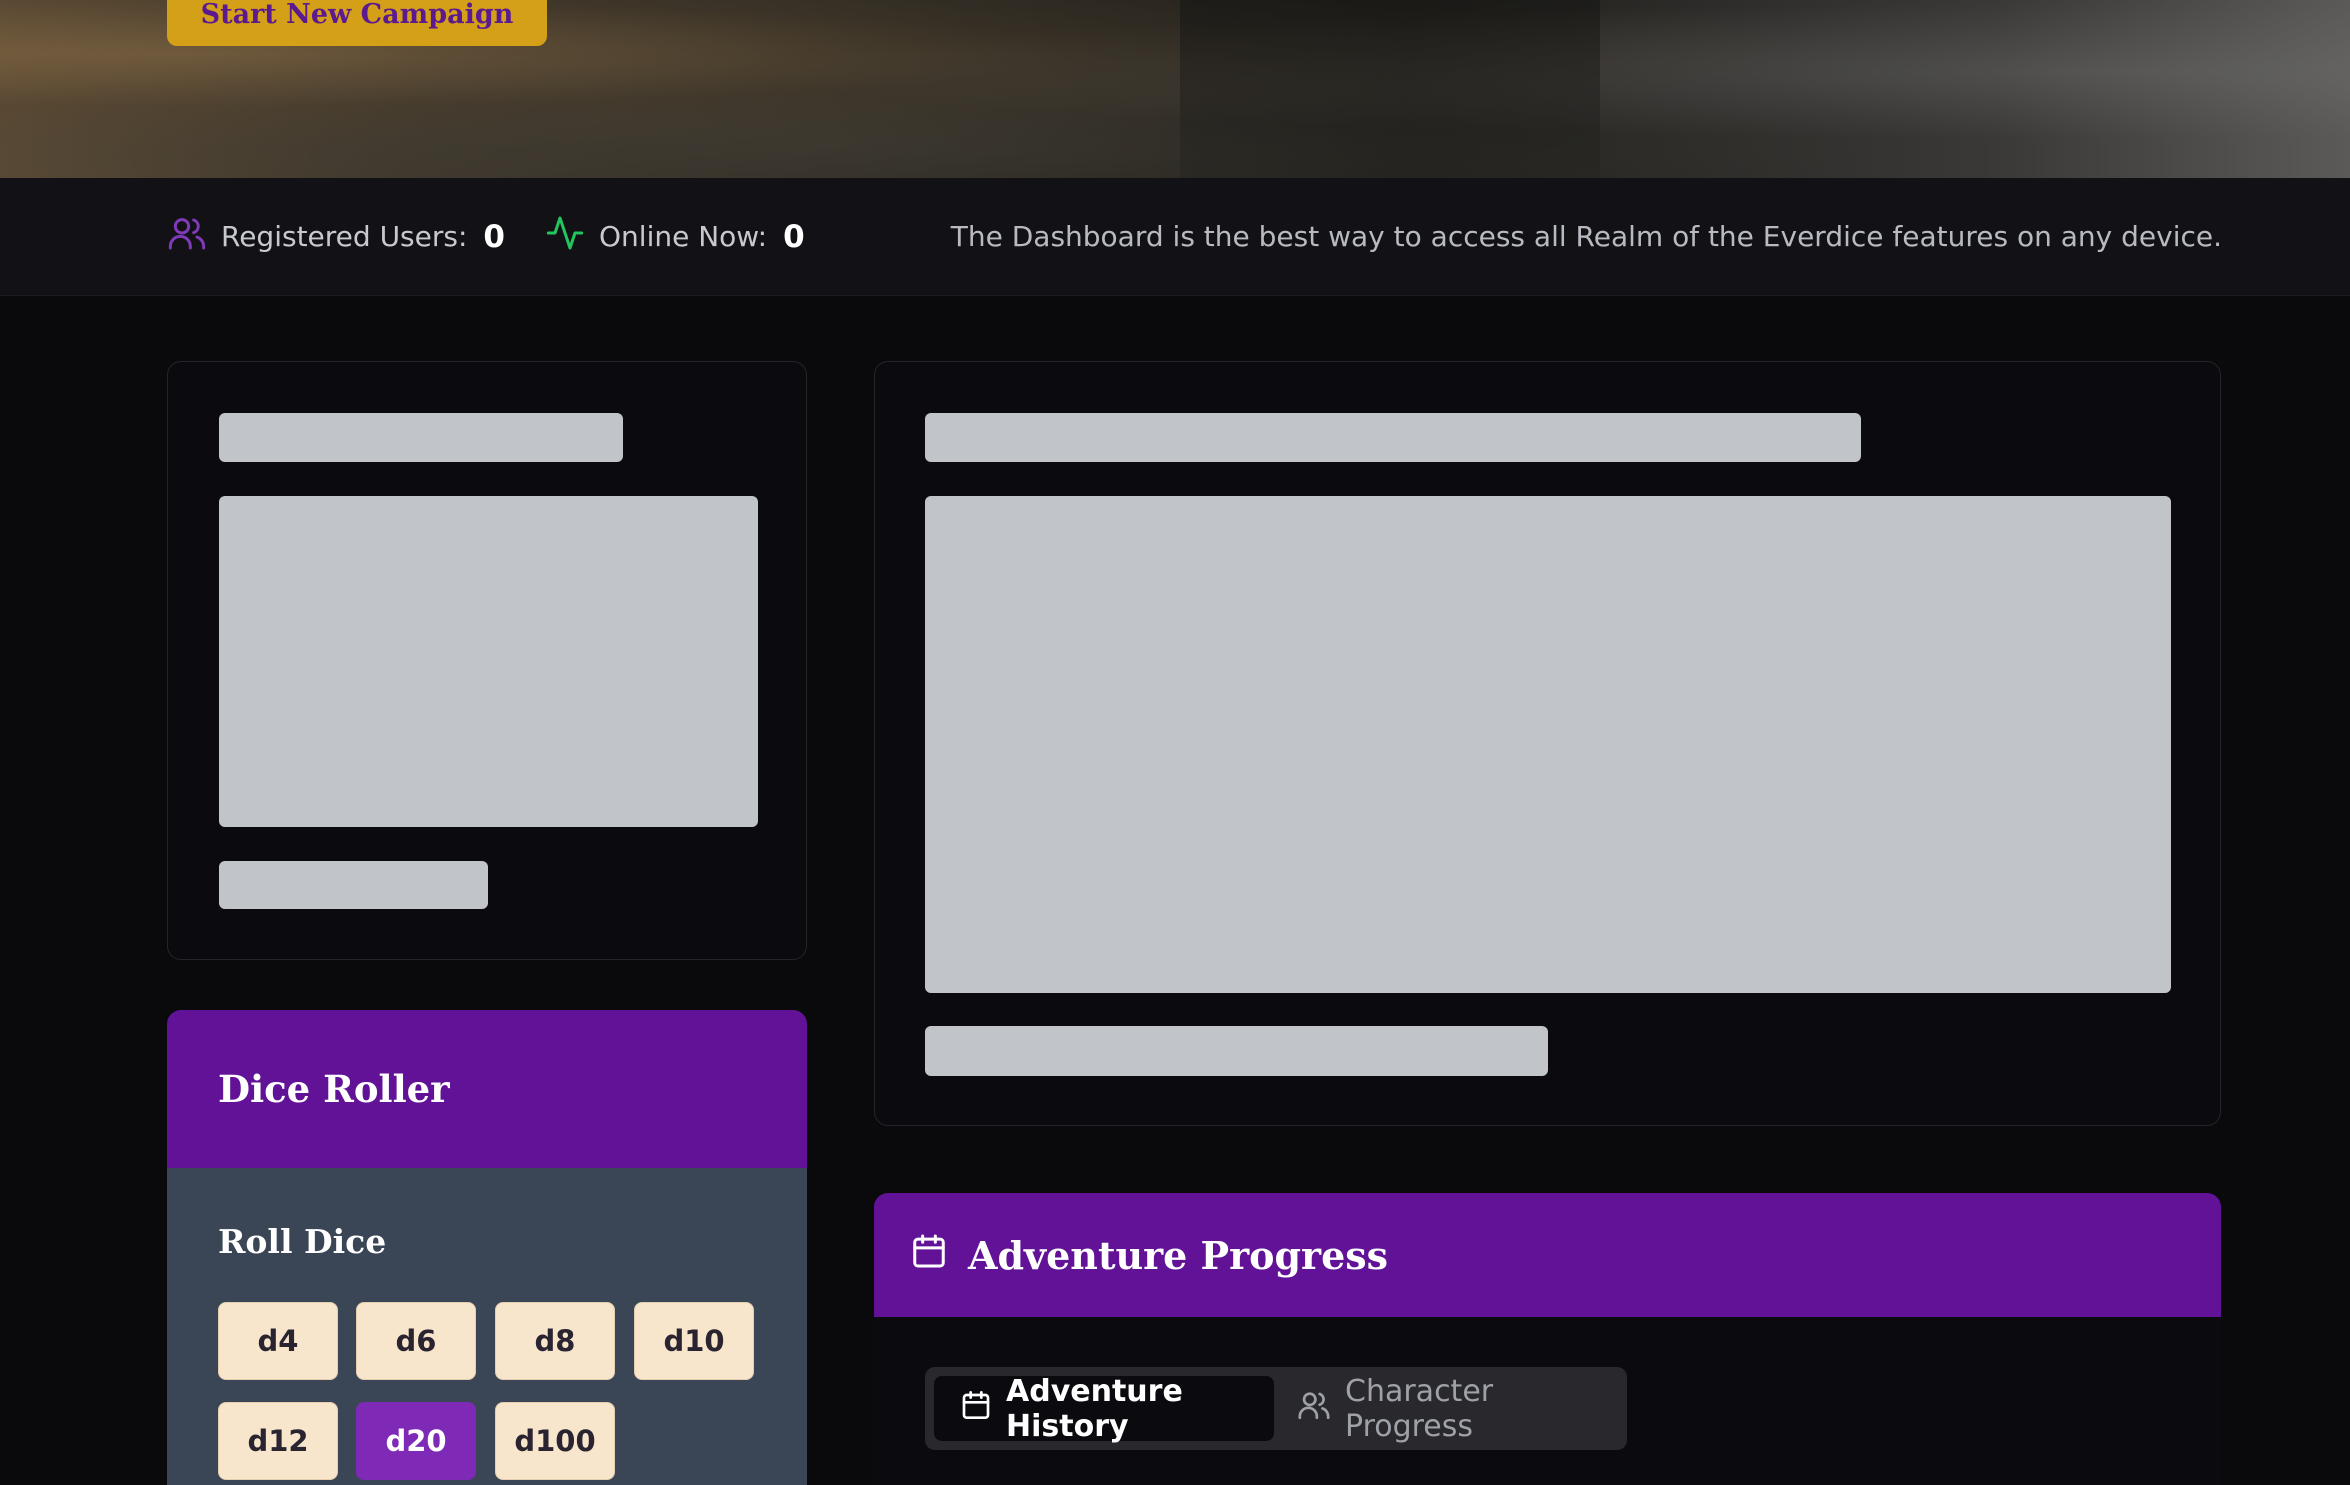  What do you see at coordinates (1175, 89) in the screenshot?
I see `hero-banner: Start New Campaign` at bounding box center [1175, 89].